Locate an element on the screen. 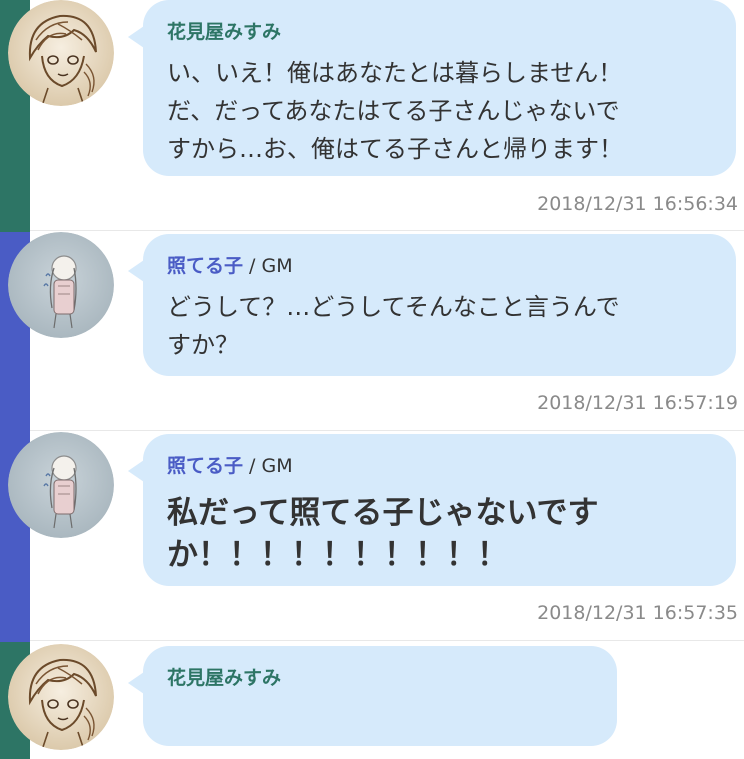  timestamp: 2018/12/31 16:57:19 is located at coordinates (637, 403).